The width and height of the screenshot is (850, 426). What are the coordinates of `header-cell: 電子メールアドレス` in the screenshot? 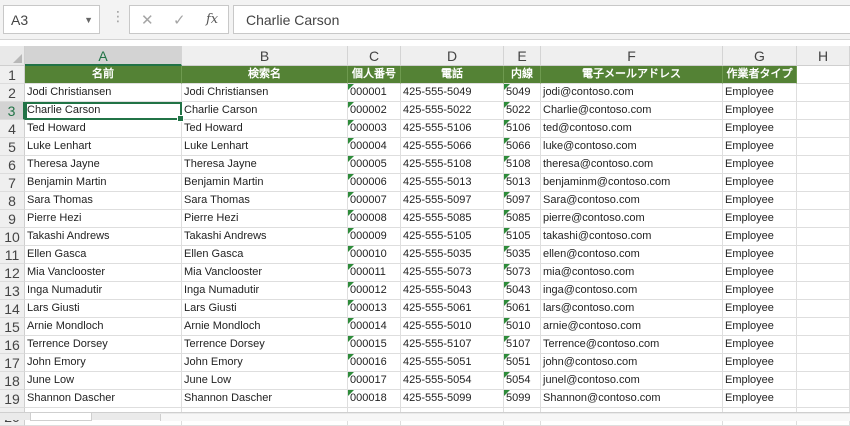 It's located at (632, 75).